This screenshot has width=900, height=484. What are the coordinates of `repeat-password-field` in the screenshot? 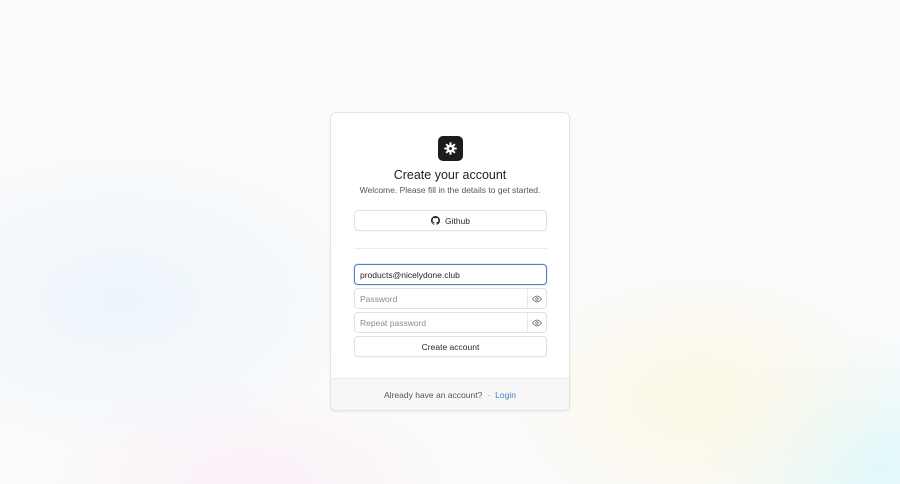 It's located at (450, 322).